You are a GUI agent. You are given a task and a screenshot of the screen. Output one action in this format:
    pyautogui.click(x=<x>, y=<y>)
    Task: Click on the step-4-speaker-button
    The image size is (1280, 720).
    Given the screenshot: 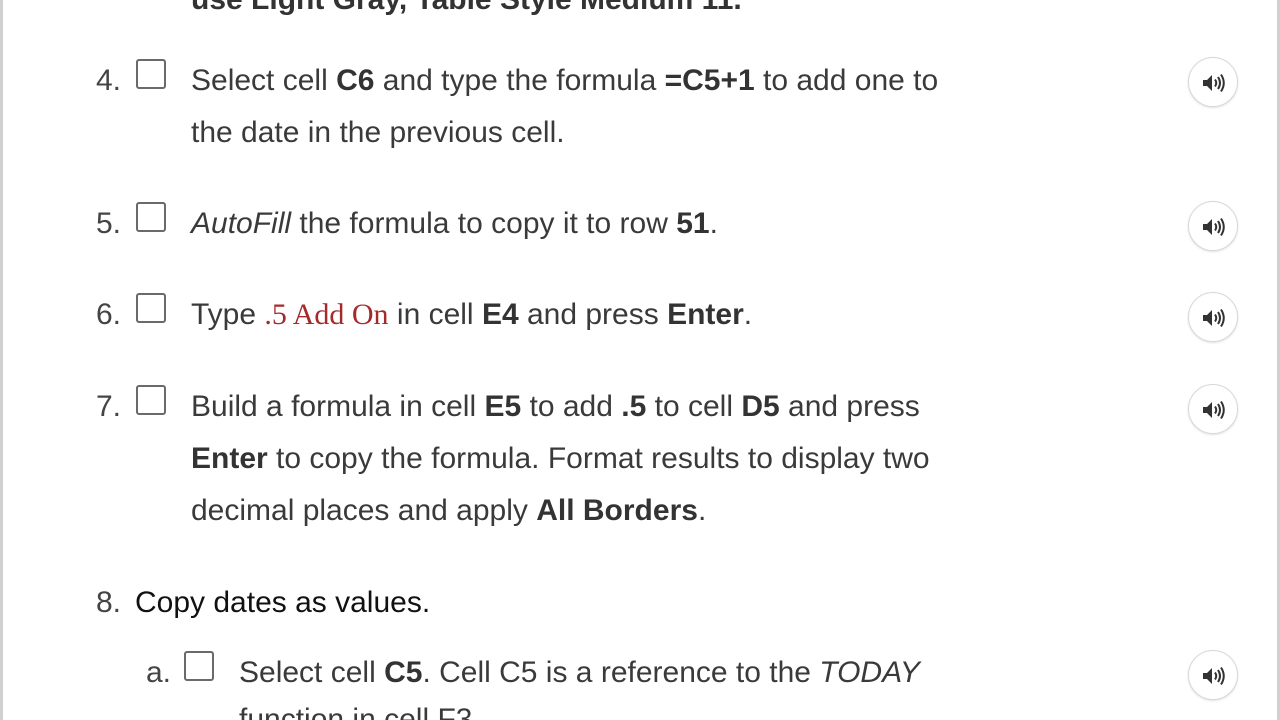 What is the action you would take?
    pyautogui.click(x=1213, y=82)
    